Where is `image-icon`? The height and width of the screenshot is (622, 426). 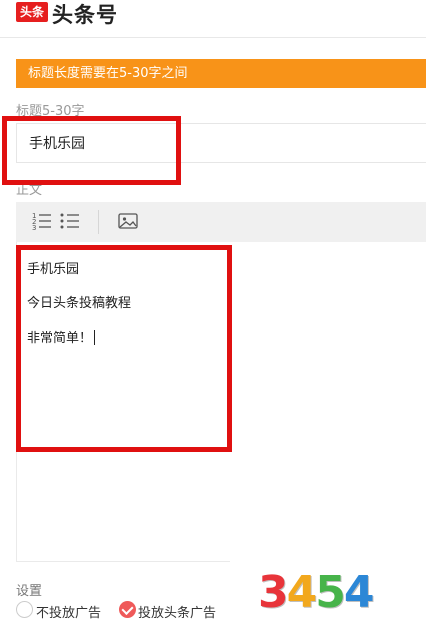
image-icon is located at coordinates (128, 221).